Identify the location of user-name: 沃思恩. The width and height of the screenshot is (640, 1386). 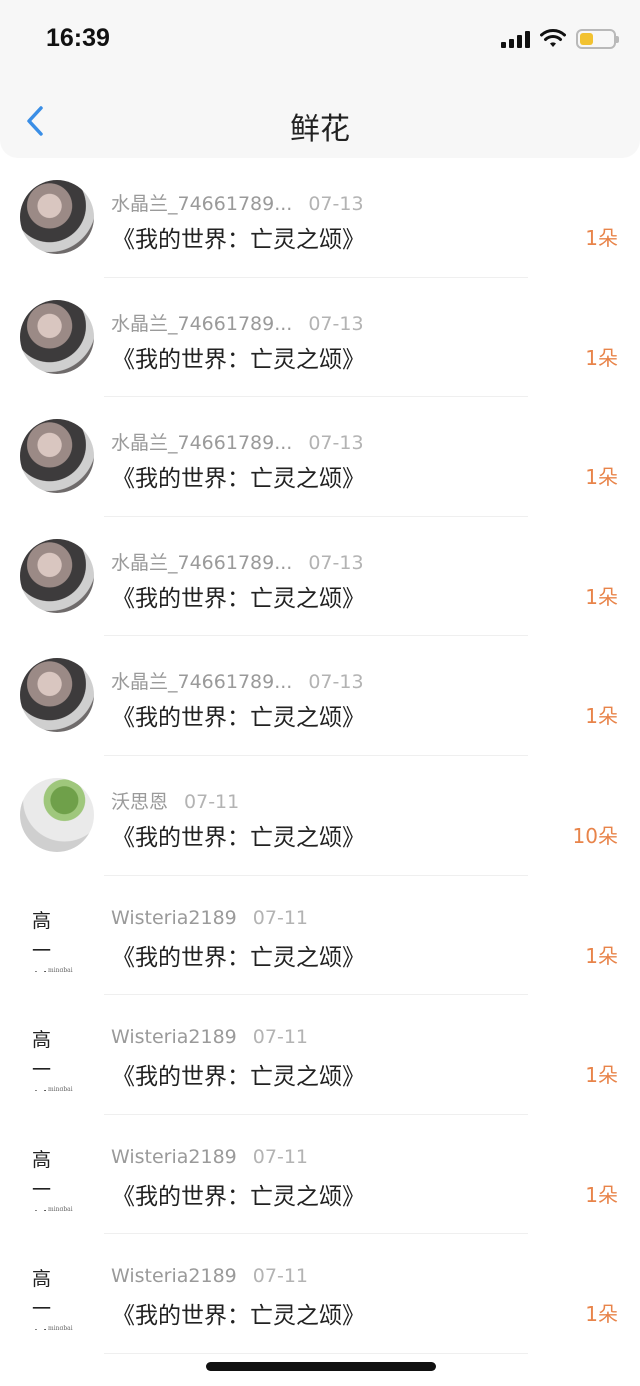
(139, 802).